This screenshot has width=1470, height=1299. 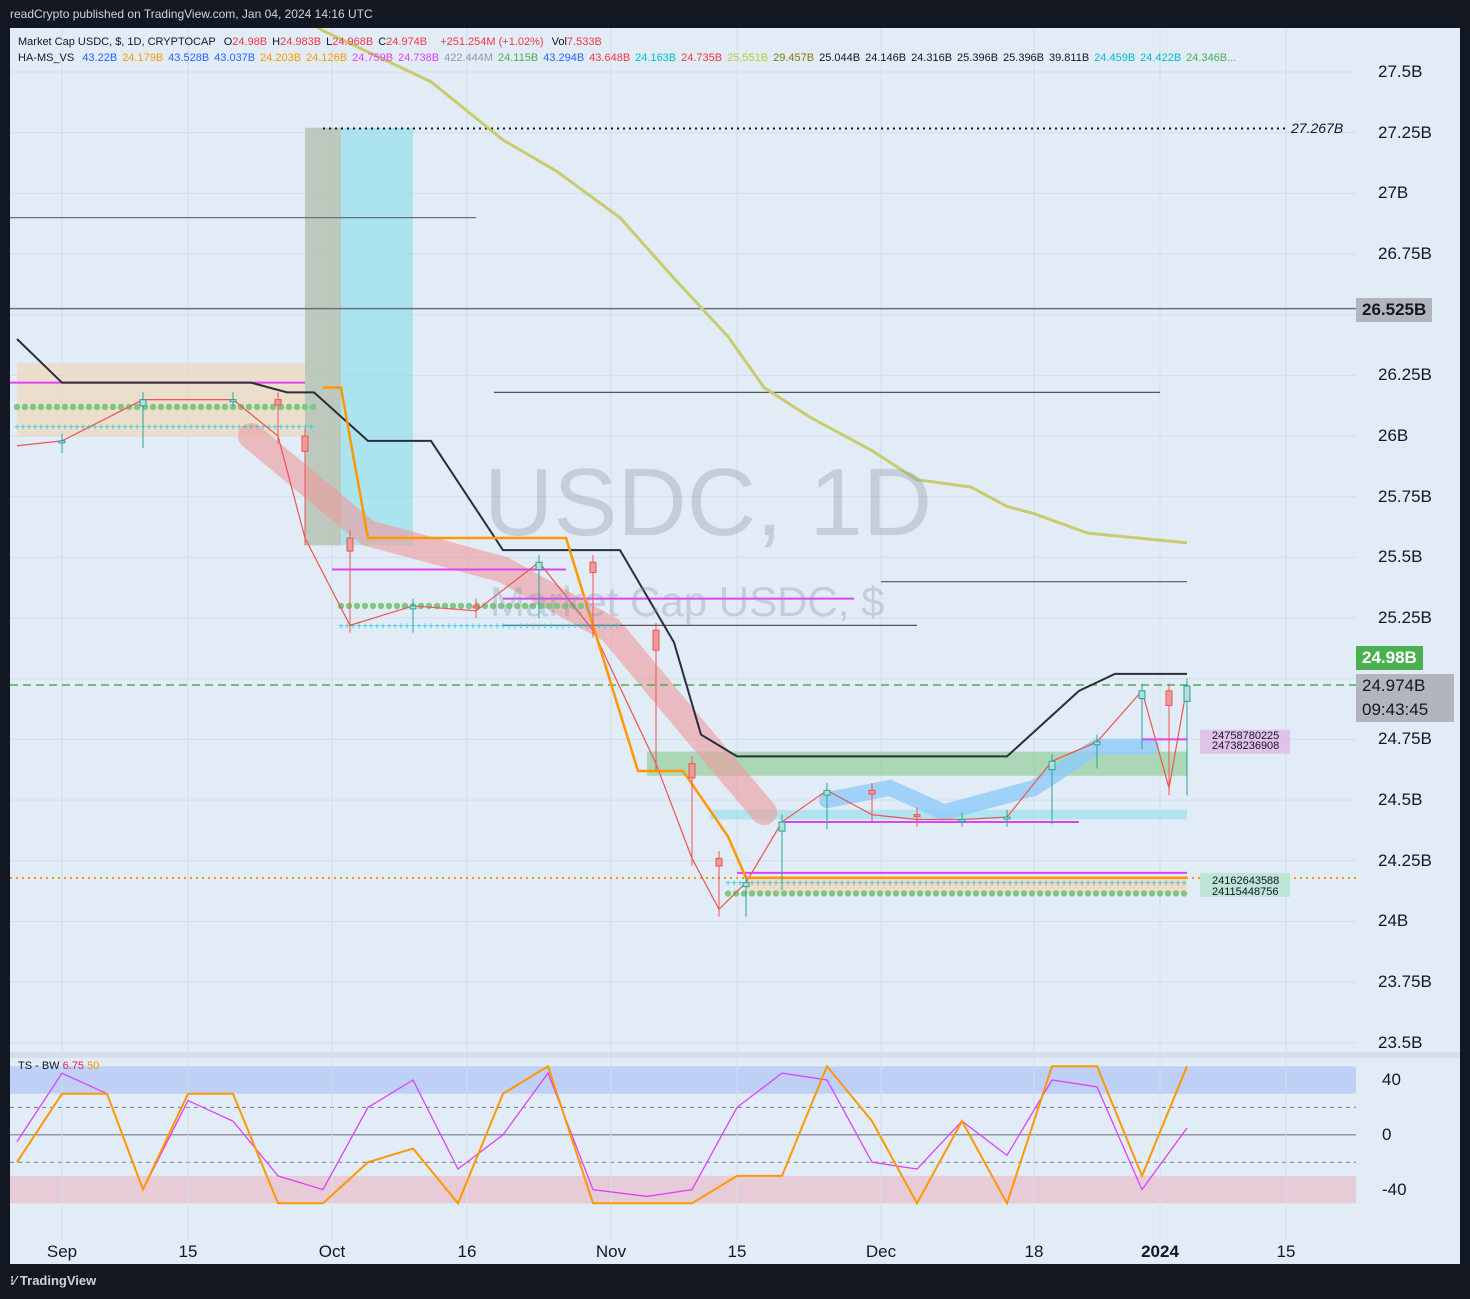 What do you see at coordinates (1405, 739) in the screenshot?
I see `price-tick-label: 24.75B` at bounding box center [1405, 739].